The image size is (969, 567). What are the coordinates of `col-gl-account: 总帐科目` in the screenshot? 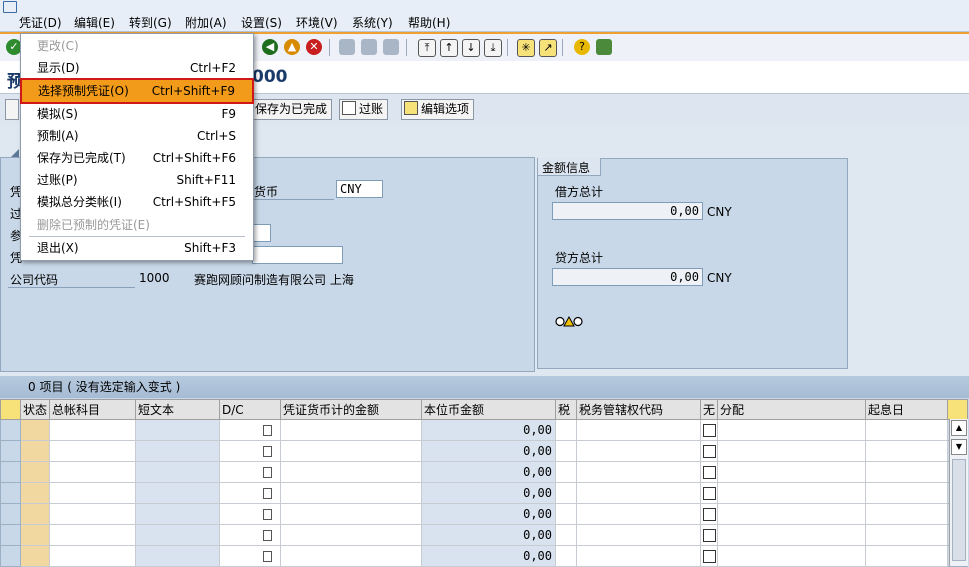 It's located at (93, 409).